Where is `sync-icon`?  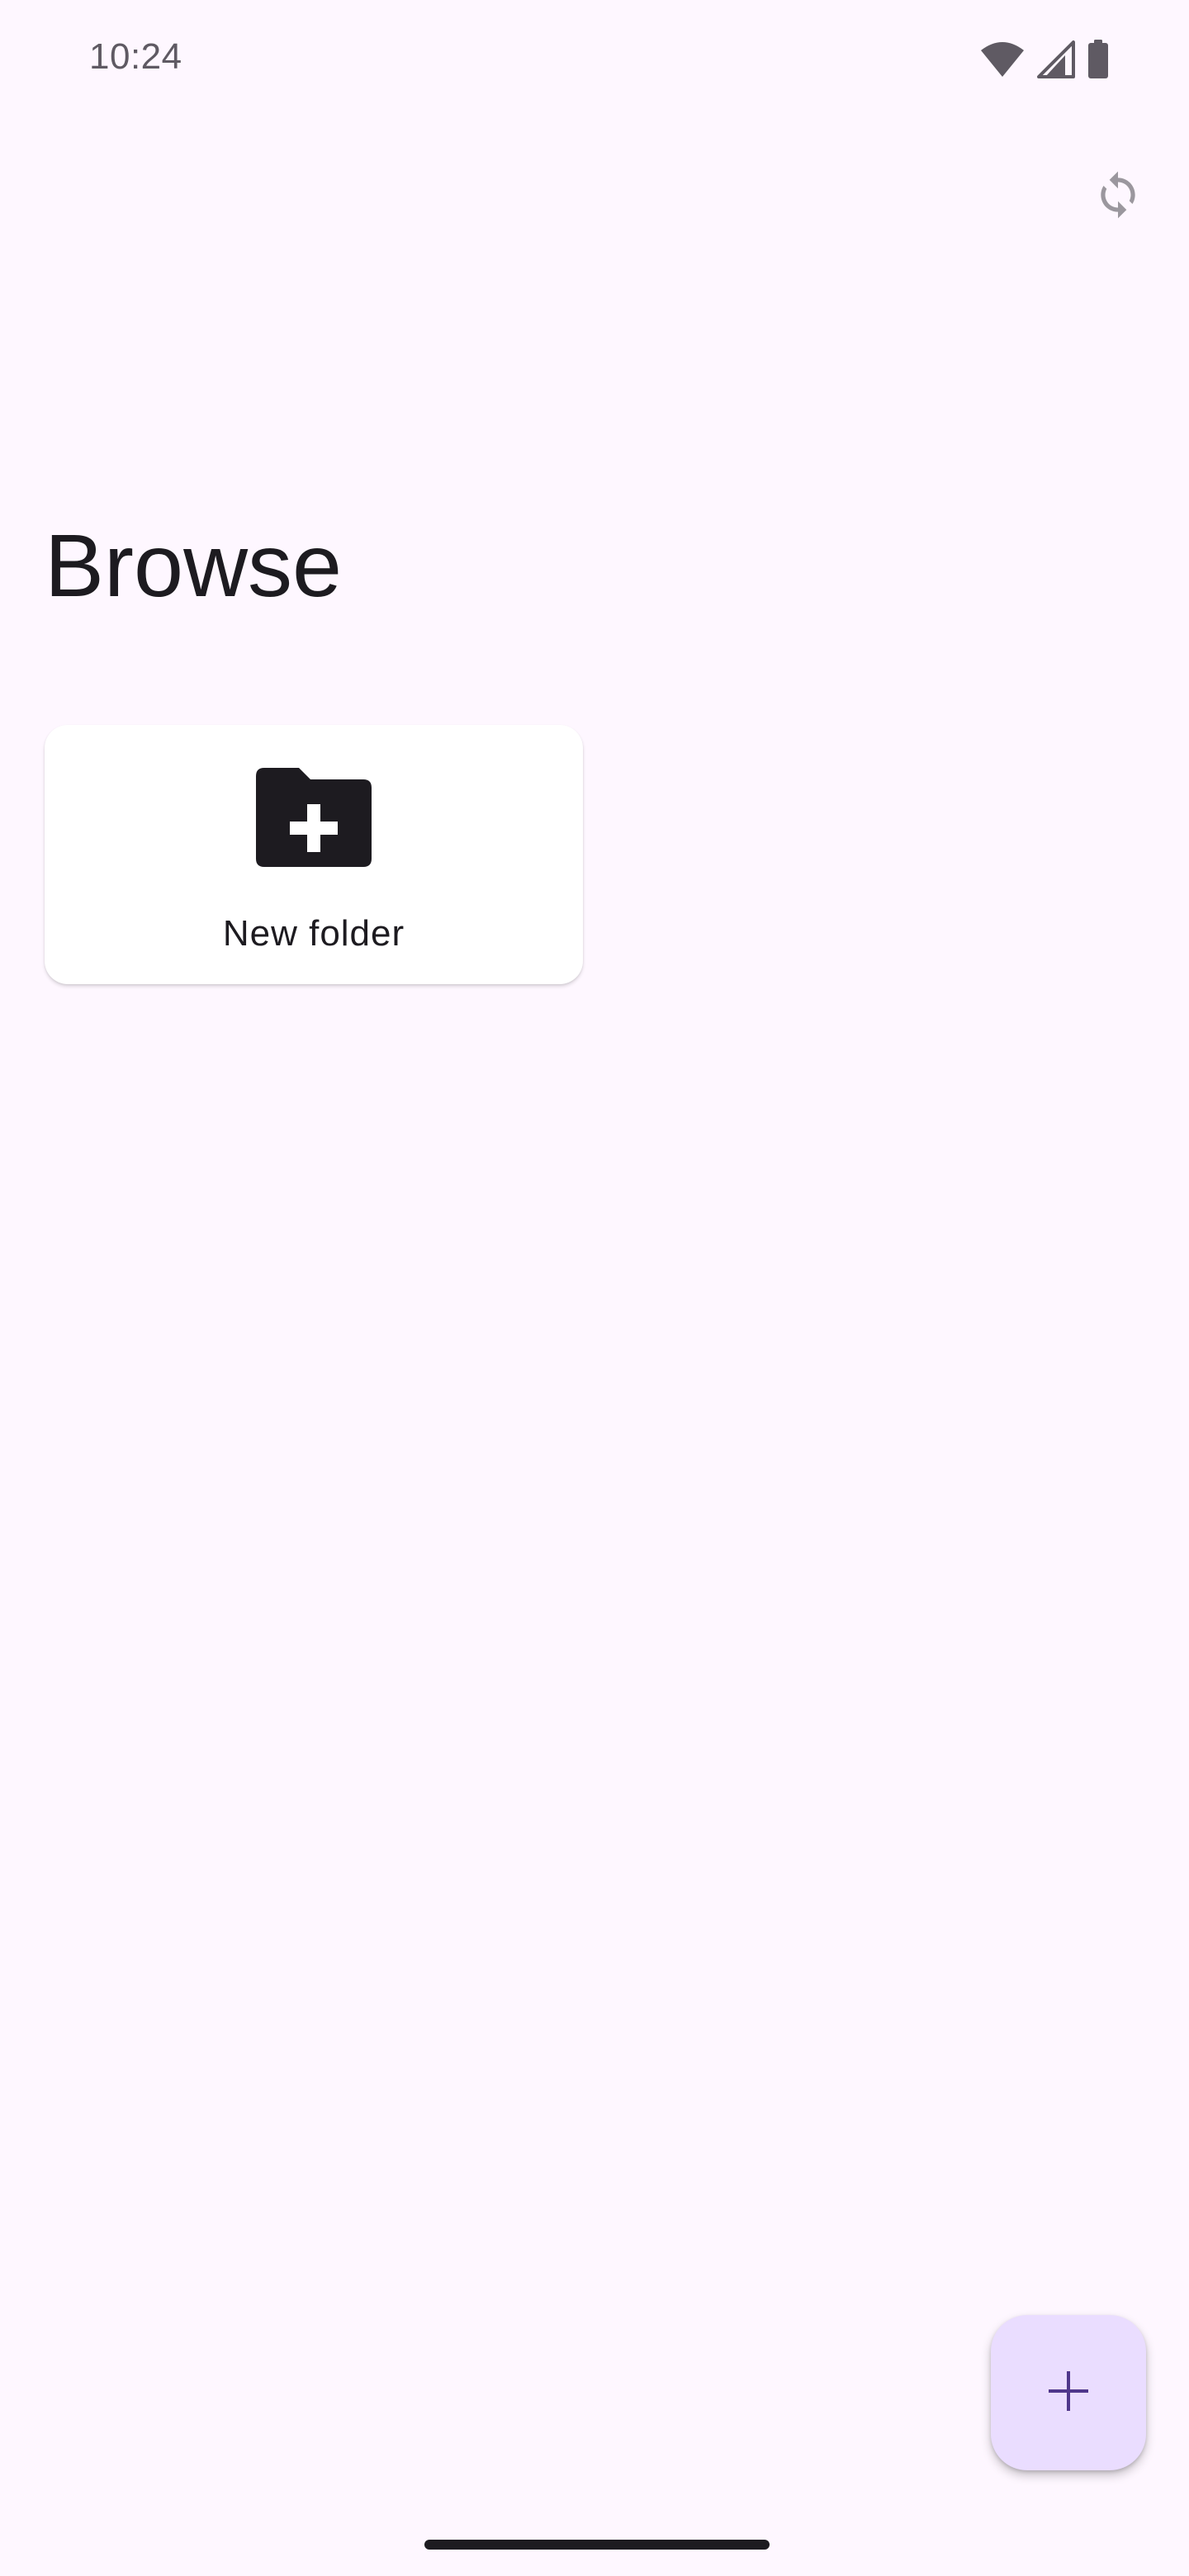 sync-icon is located at coordinates (1118, 197).